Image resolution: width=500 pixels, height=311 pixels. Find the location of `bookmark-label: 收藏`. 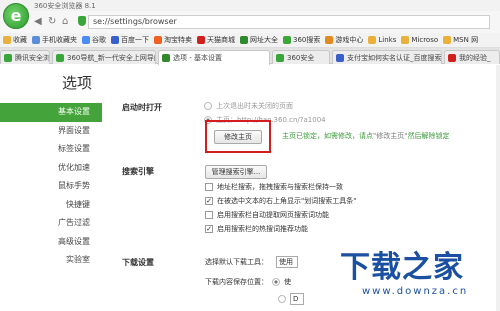

bookmark-label: 收藏 is located at coordinates (20, 40).